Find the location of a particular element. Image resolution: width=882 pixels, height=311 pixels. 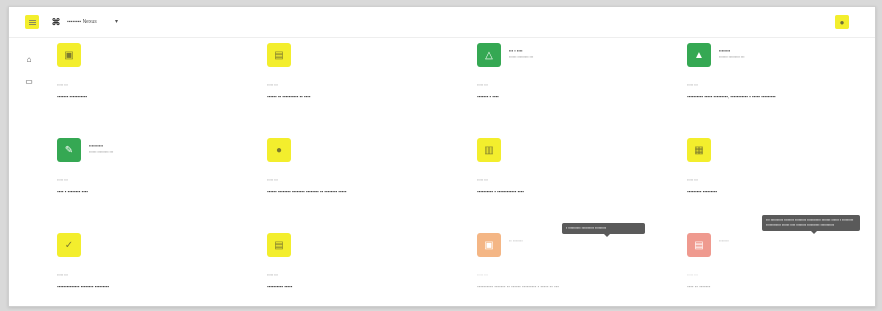

bell-icon: ● is located at coordinates (842, 22).